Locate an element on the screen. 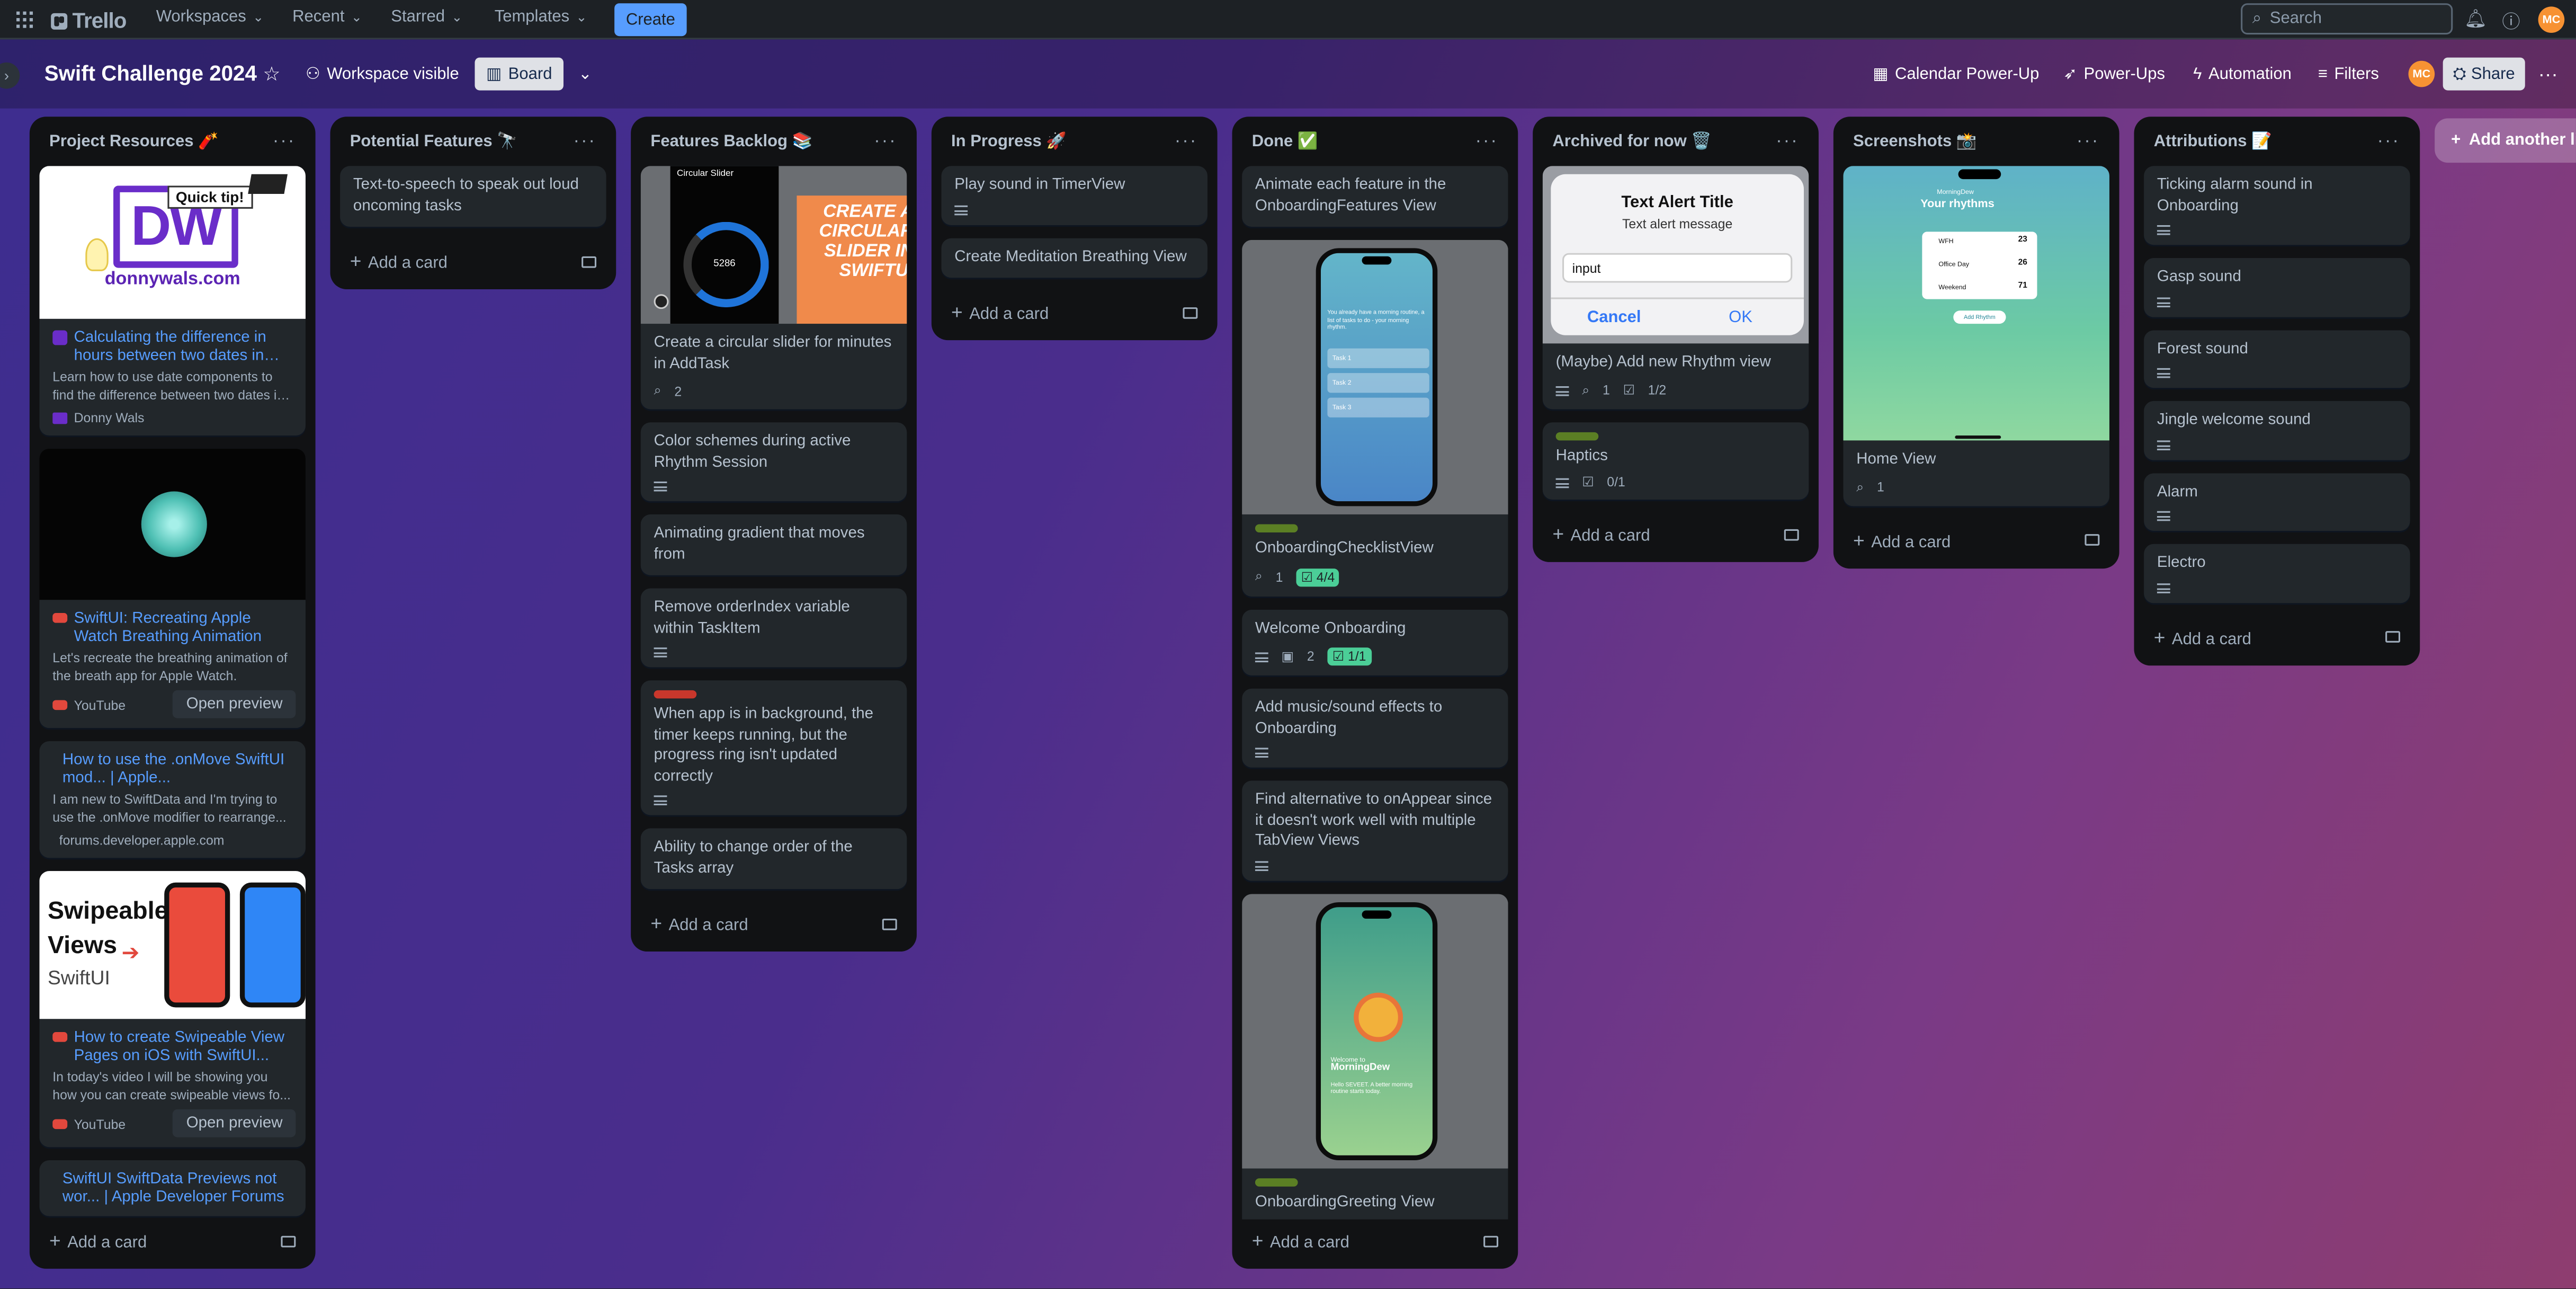  help-icon: ⓘ is located at coordinates (2511, 21).